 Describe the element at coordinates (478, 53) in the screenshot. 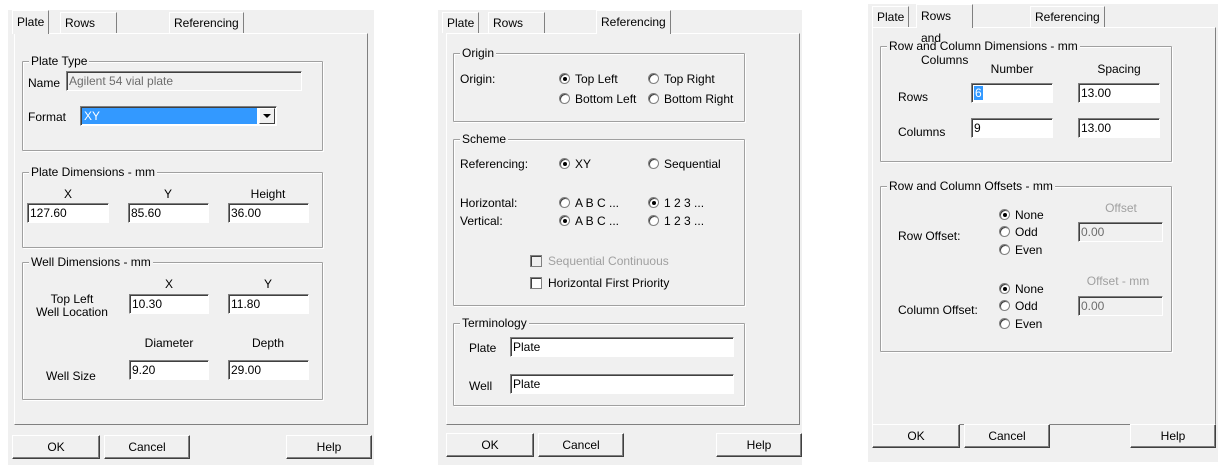

I see `origin-title: Origin` at that location.